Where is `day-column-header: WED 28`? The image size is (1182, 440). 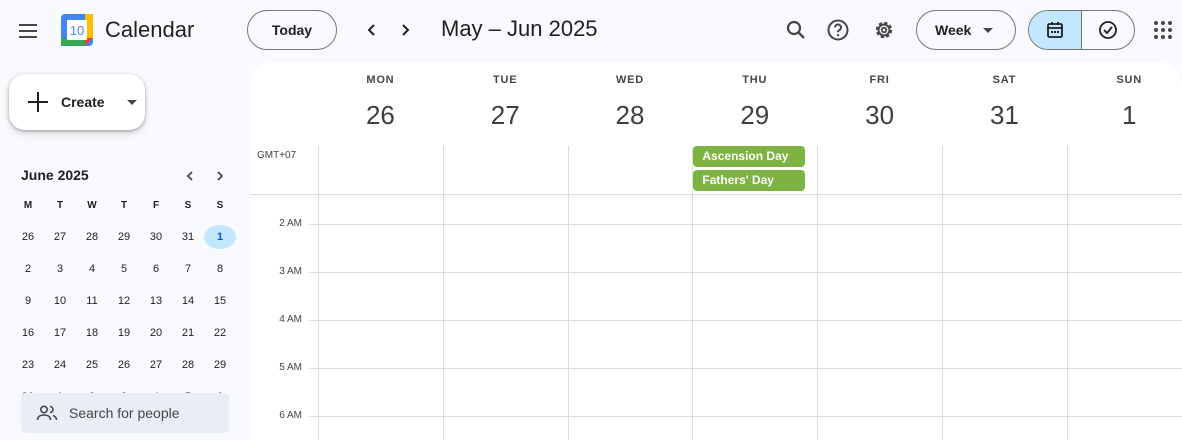
day-column-header: WED 28 is located at coordinates (630, 104).